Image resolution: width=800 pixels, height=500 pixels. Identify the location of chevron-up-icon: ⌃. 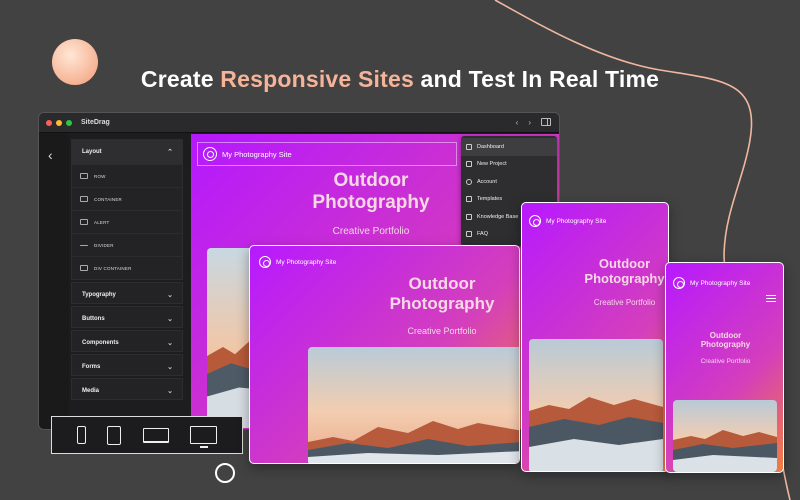
(170, 152).